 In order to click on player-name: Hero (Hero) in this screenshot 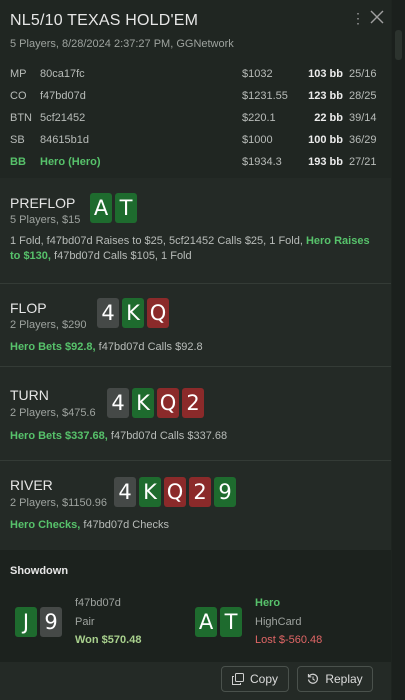, I will do `click(70, 162)`.